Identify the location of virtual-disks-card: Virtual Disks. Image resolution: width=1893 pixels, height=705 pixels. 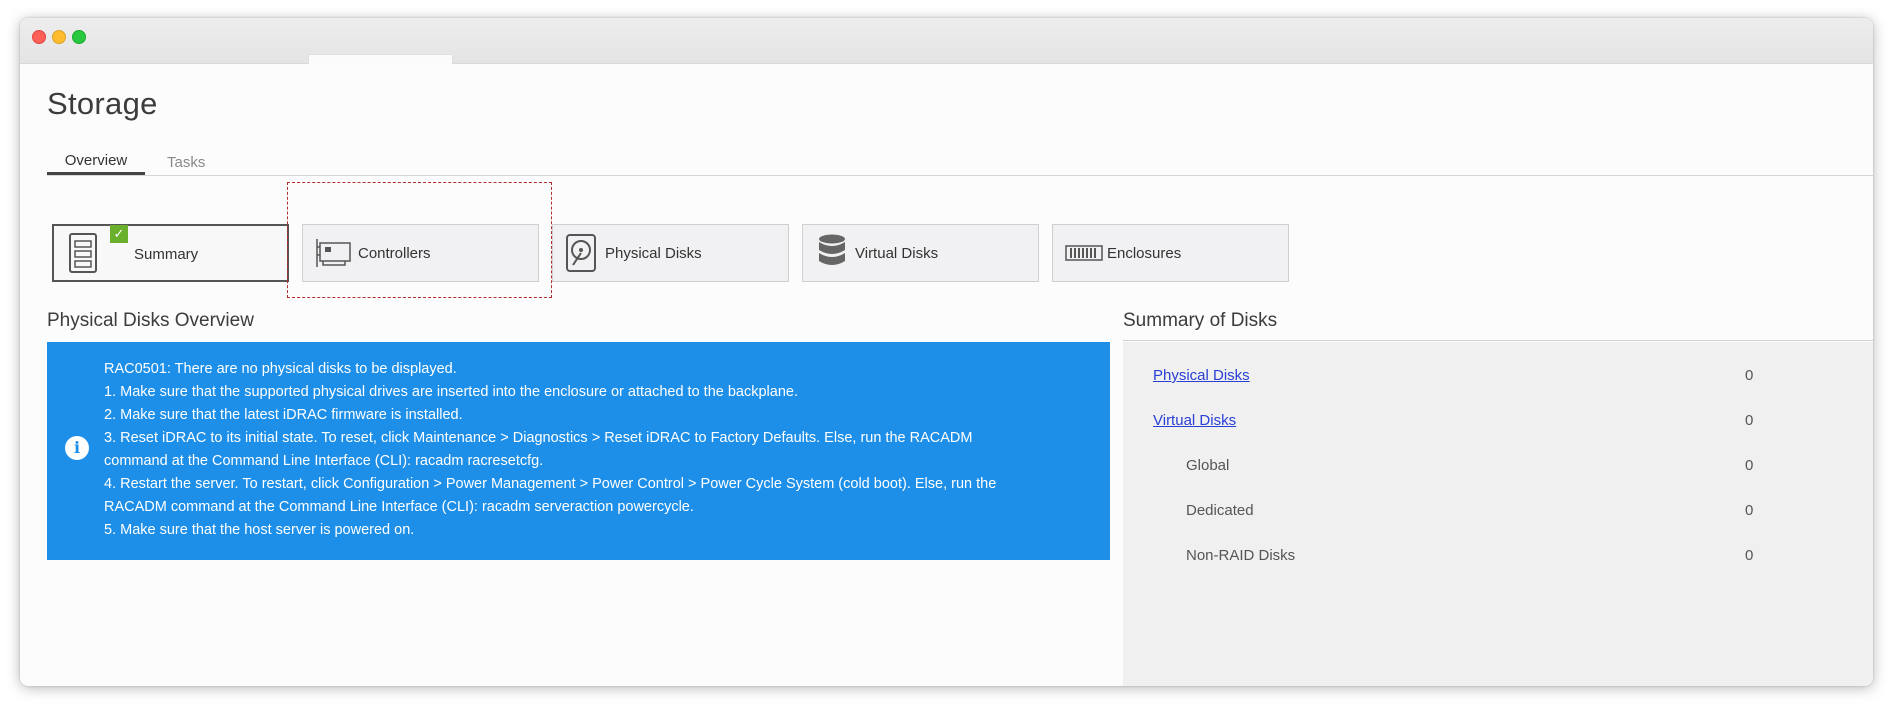
(920, 253).